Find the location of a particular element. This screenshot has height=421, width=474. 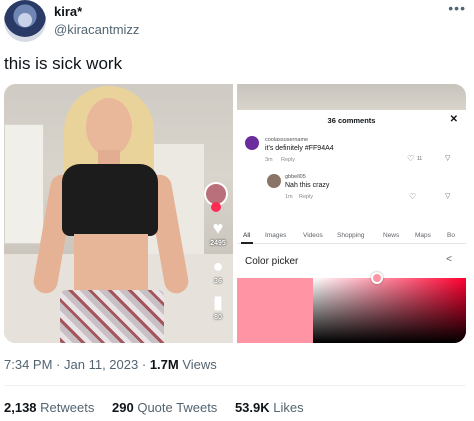

color-picker-title: Color picker is located at coordinates (272, 261).